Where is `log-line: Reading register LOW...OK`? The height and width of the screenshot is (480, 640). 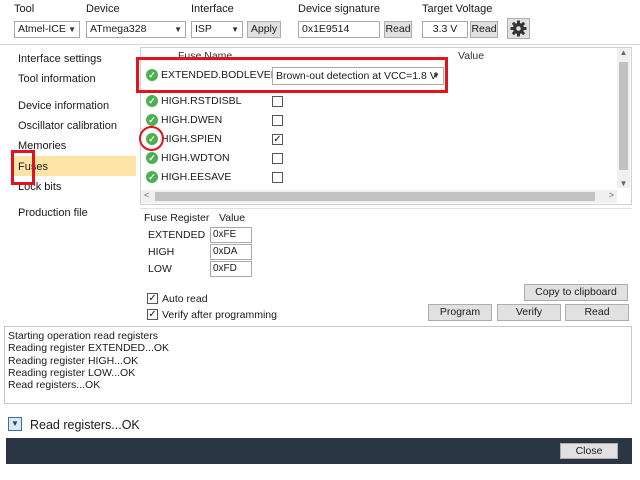 log-line: Reading register LOW...OK is located at coordinates (72, 373).